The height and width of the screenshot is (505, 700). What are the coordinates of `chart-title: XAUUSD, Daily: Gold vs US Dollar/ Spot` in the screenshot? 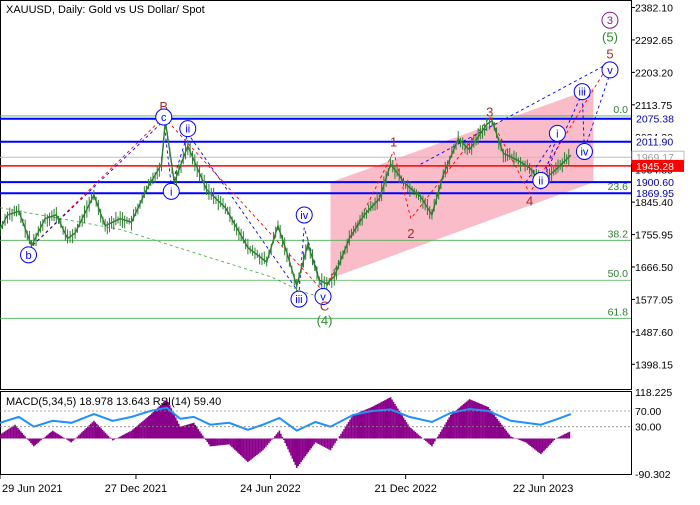 It's located at (105, 10).